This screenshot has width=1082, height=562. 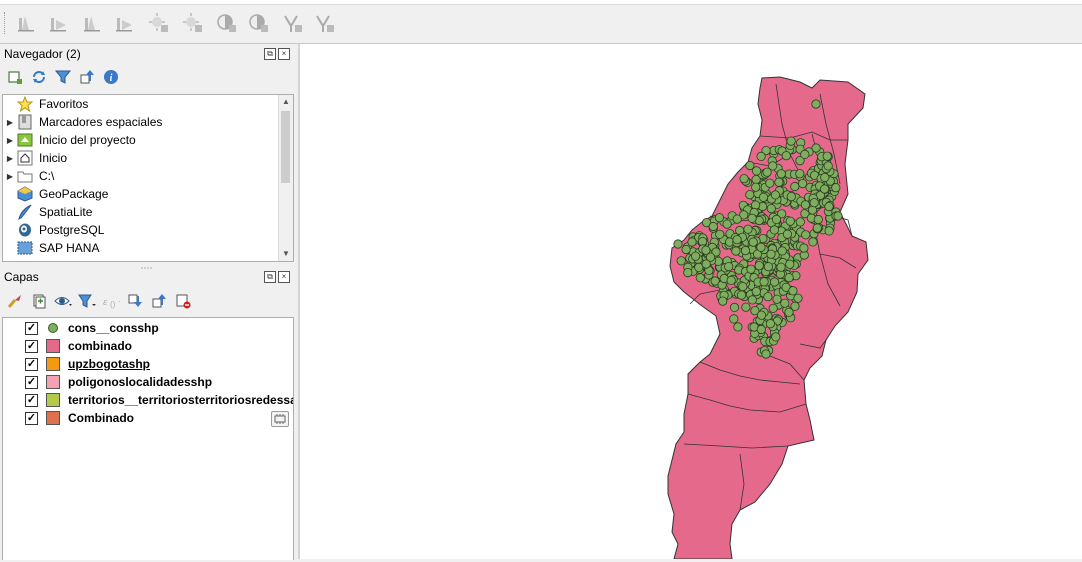 I want to click on browser-item-favoritos: Favoritos, so click(x=138, y=104).